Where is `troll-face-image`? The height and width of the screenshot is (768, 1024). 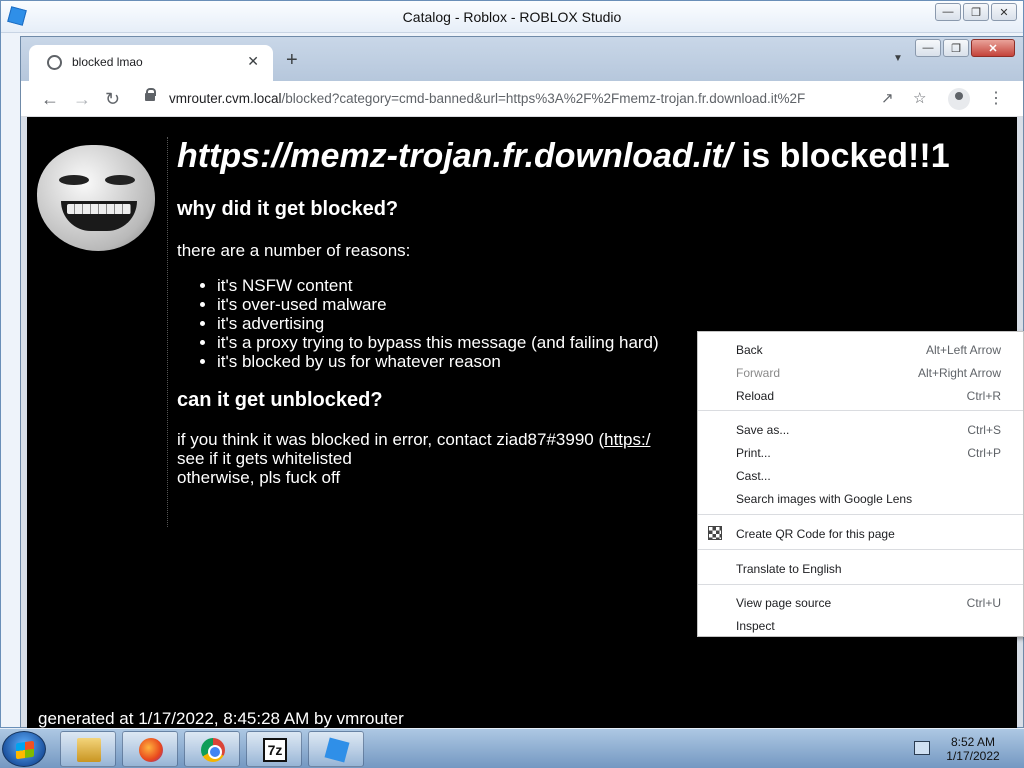
troll-face-image is located at coordinates (96, 198).